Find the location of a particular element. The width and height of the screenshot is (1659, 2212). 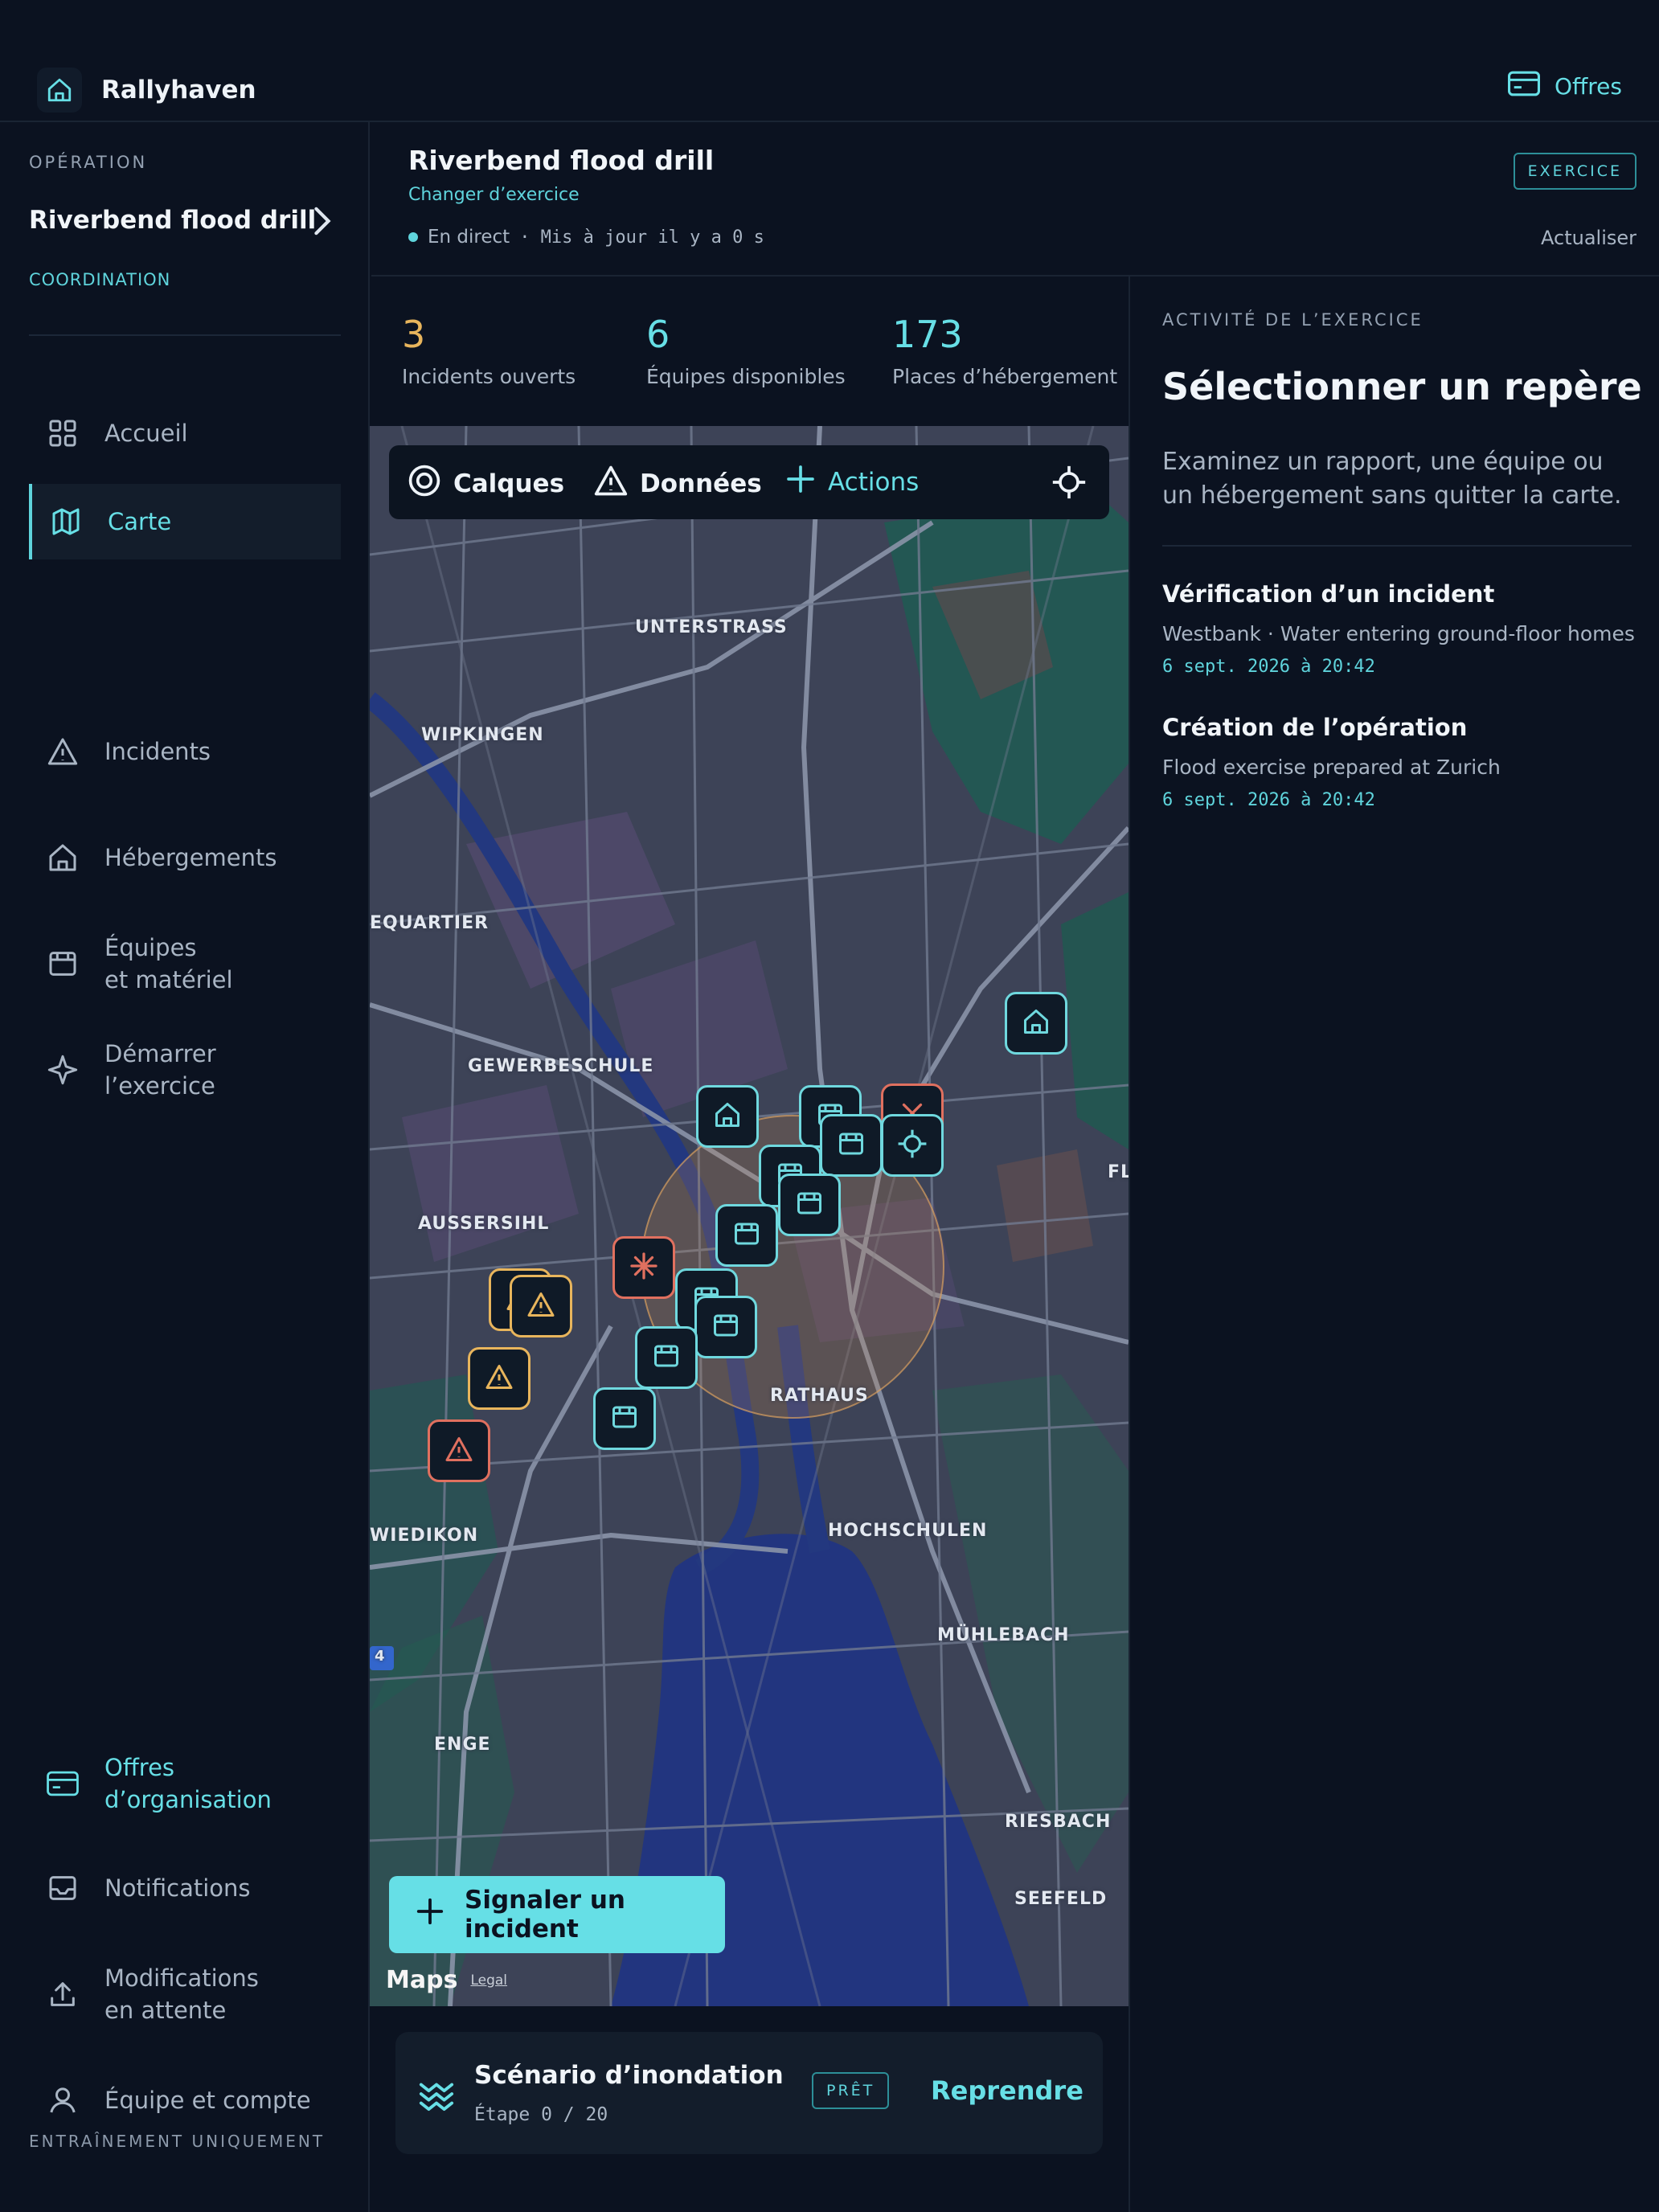

district-label: HOCHSCHULEN is located at coordinates (908, 1531).